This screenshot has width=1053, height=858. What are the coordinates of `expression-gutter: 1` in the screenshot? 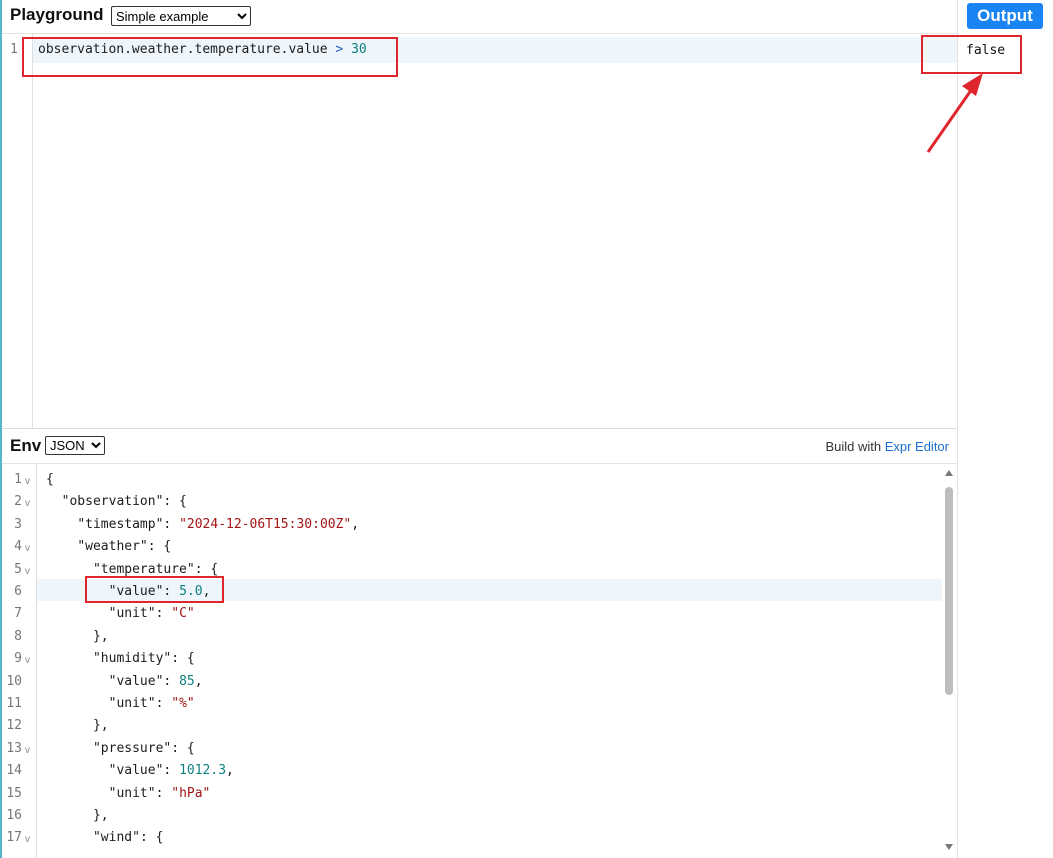 It's located at (17, 231).